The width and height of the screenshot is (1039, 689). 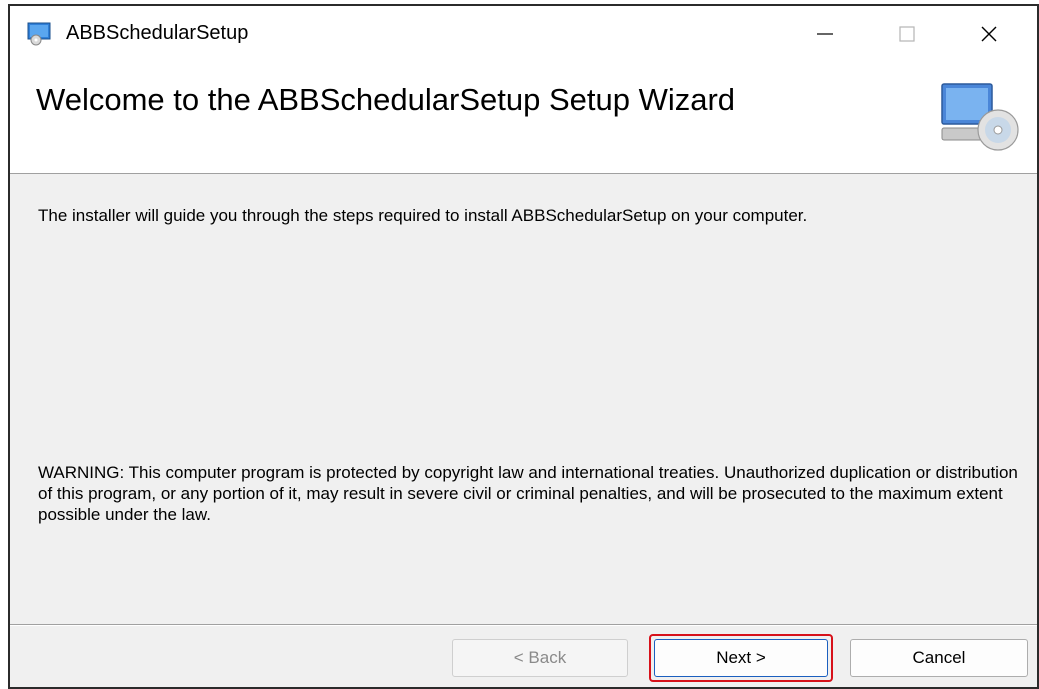 What do you see at coordinates (980, 117) in the screenshot?
I see `computer-cd-icon` at bounding box center [980, 117].